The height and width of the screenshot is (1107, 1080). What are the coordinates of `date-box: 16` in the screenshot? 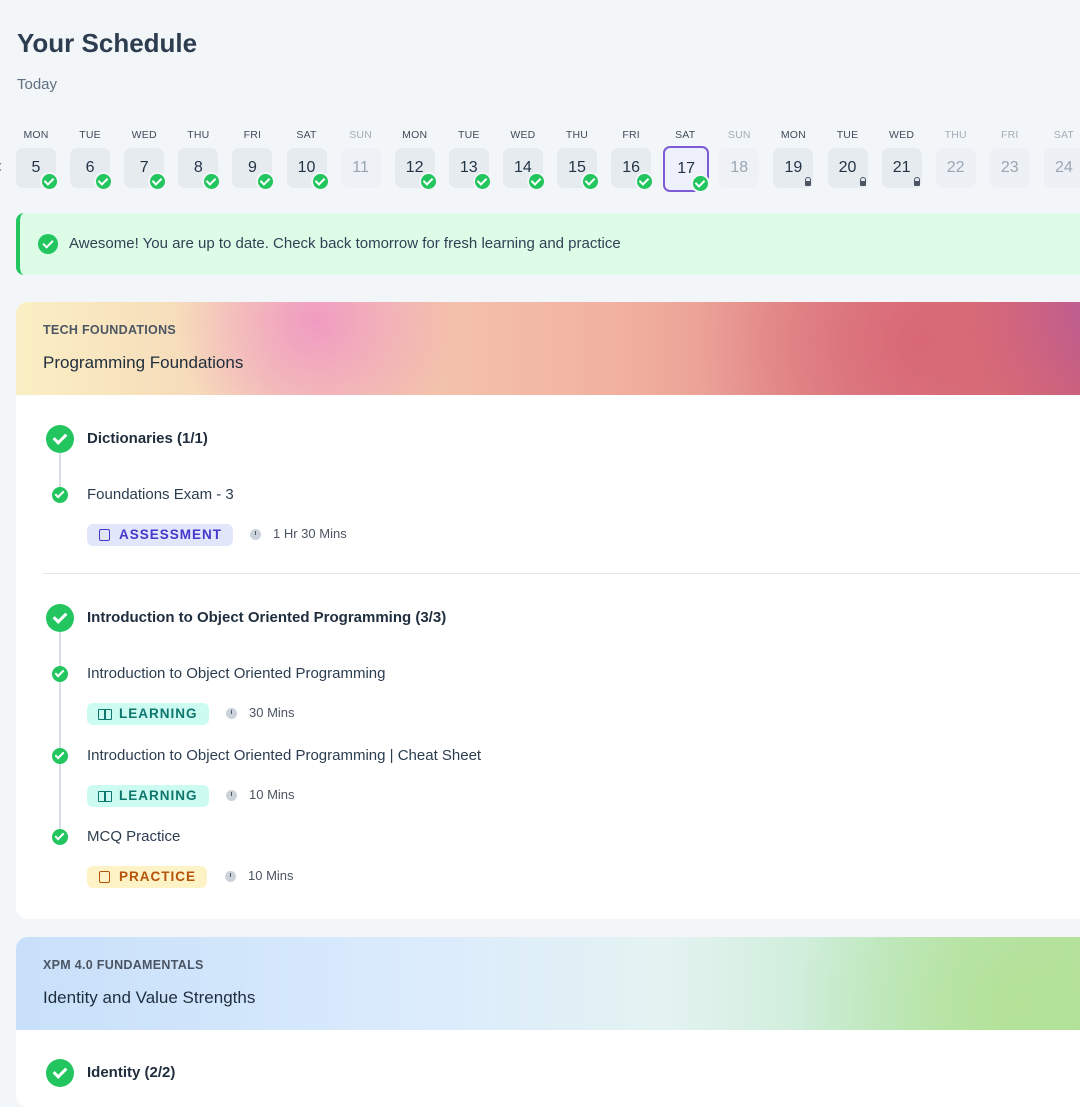 It's located at (633, 169).